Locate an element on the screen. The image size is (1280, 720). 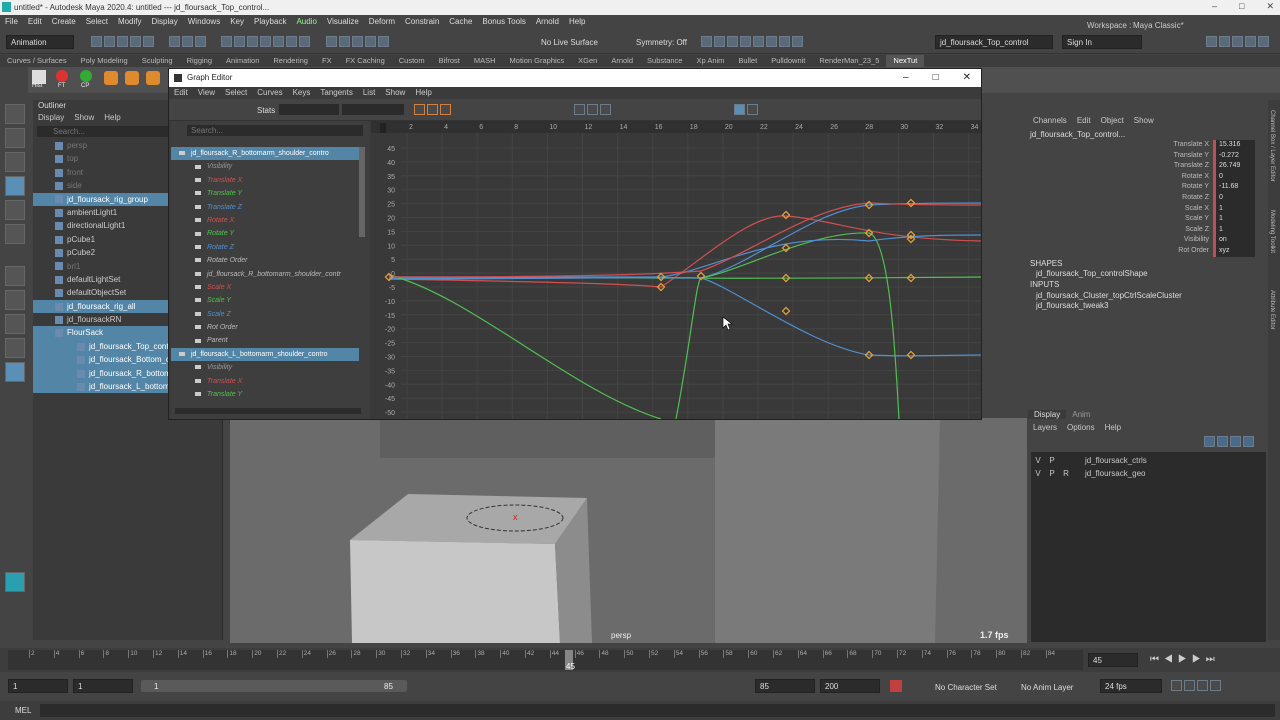
ge-close-icon: ✕ is located at coordinates (967, 78).